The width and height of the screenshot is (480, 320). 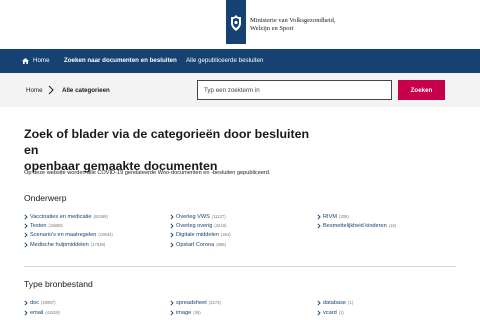 What do you see at coordinates (343, 216) in the screenshot?
I see `category-count: (209)` at bounding box center [343, 216].